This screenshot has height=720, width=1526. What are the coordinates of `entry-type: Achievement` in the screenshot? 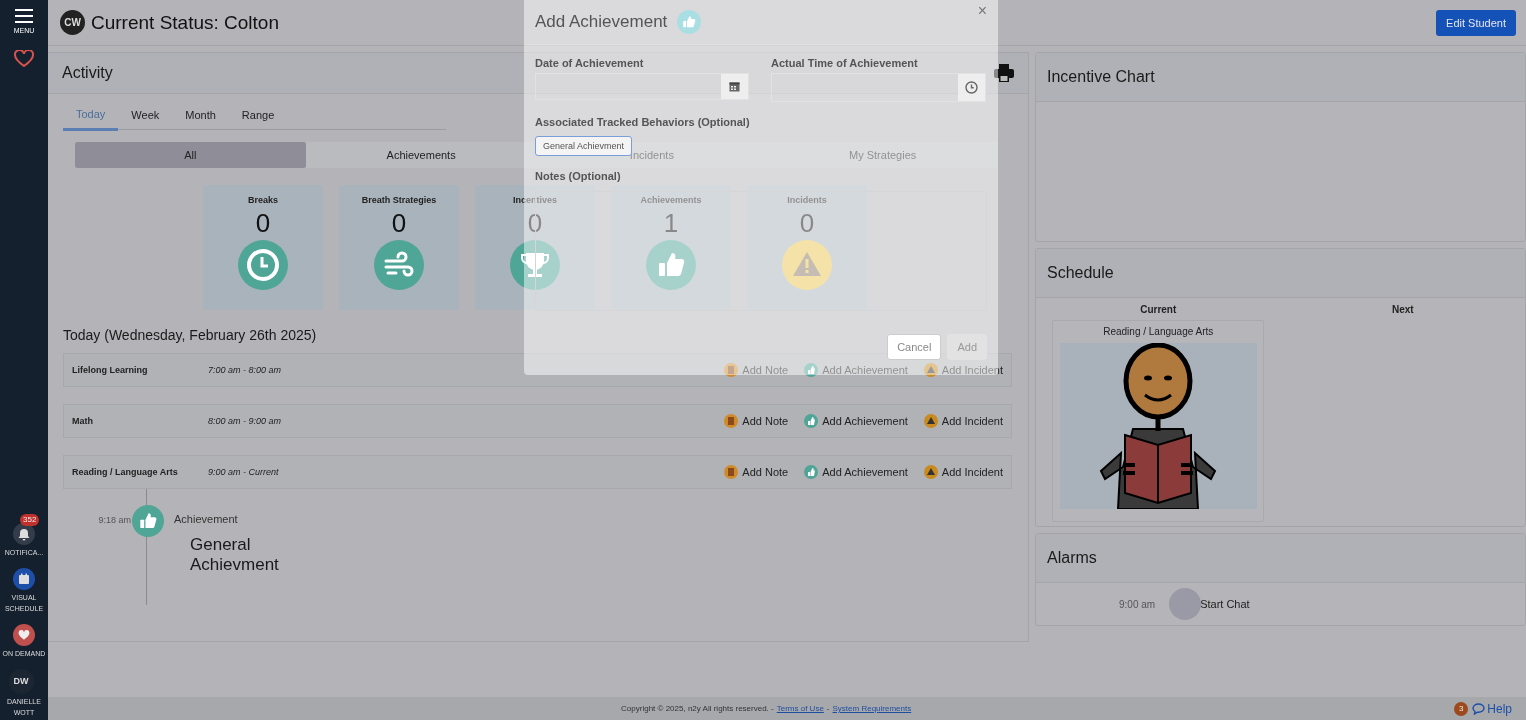 It's located at (206, 519).